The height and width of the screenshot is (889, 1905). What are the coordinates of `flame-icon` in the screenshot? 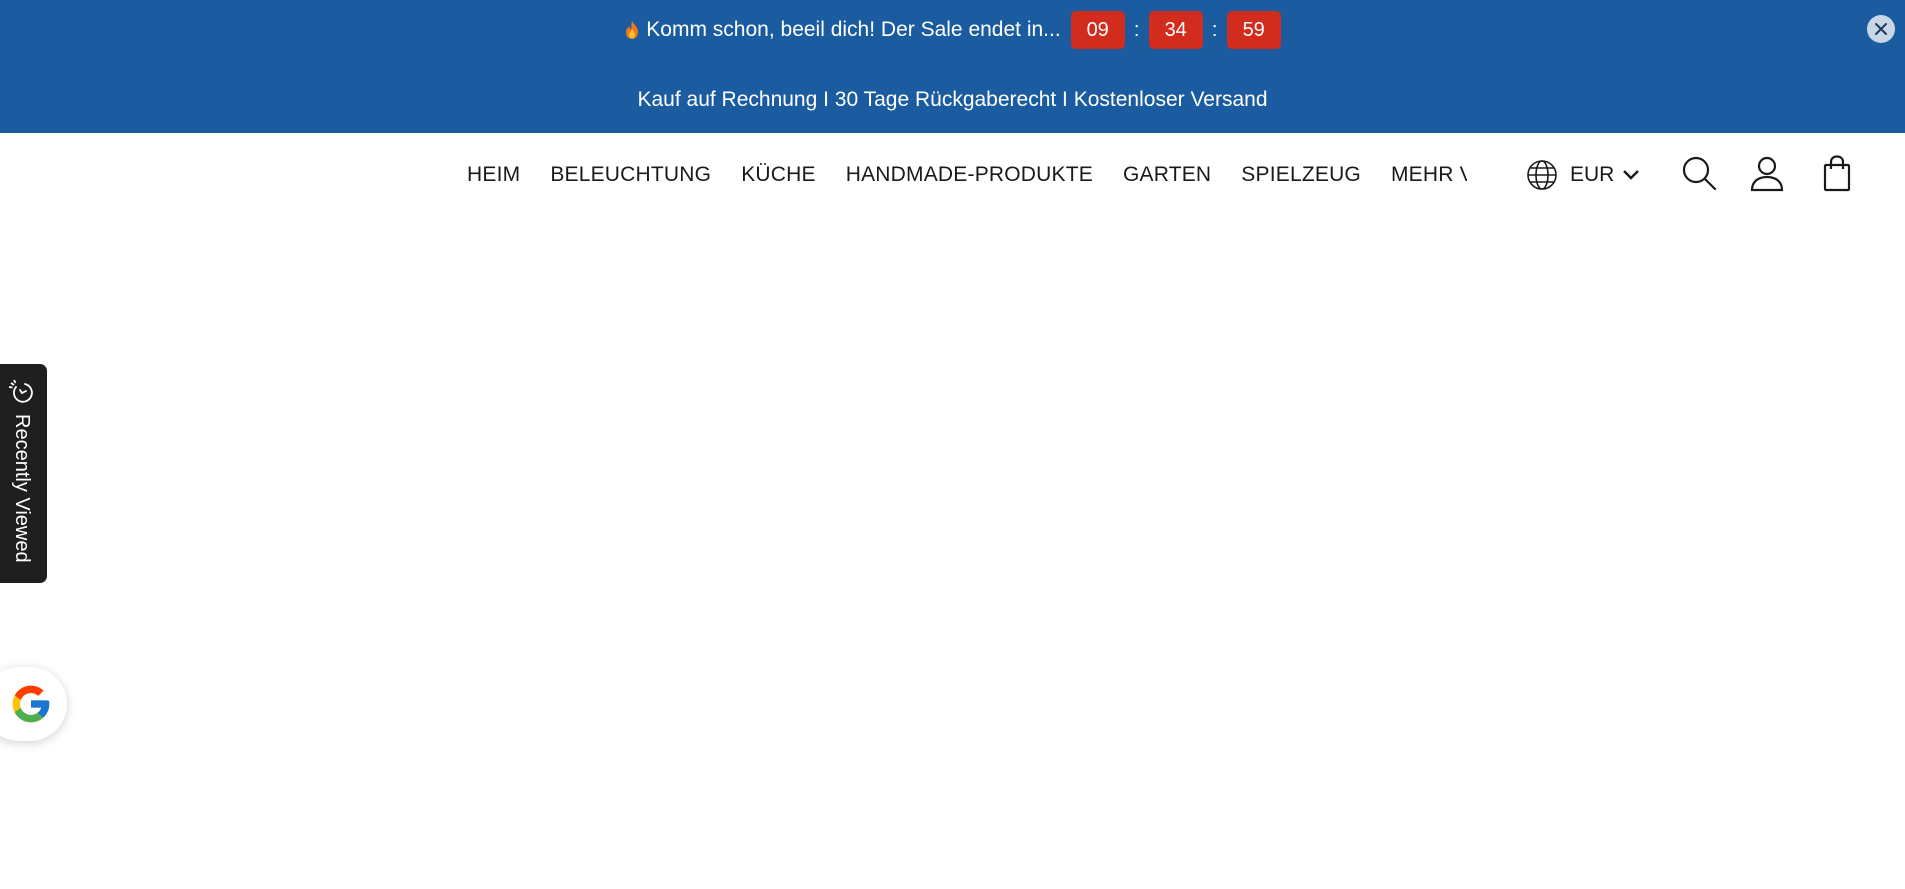 It's located at (632, 30).